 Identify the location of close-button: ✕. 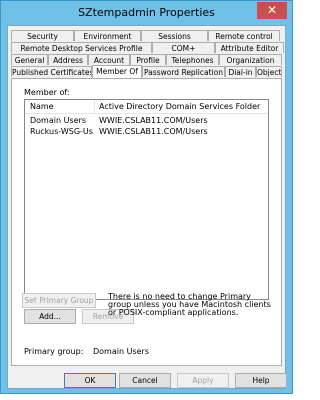
(272, 10).